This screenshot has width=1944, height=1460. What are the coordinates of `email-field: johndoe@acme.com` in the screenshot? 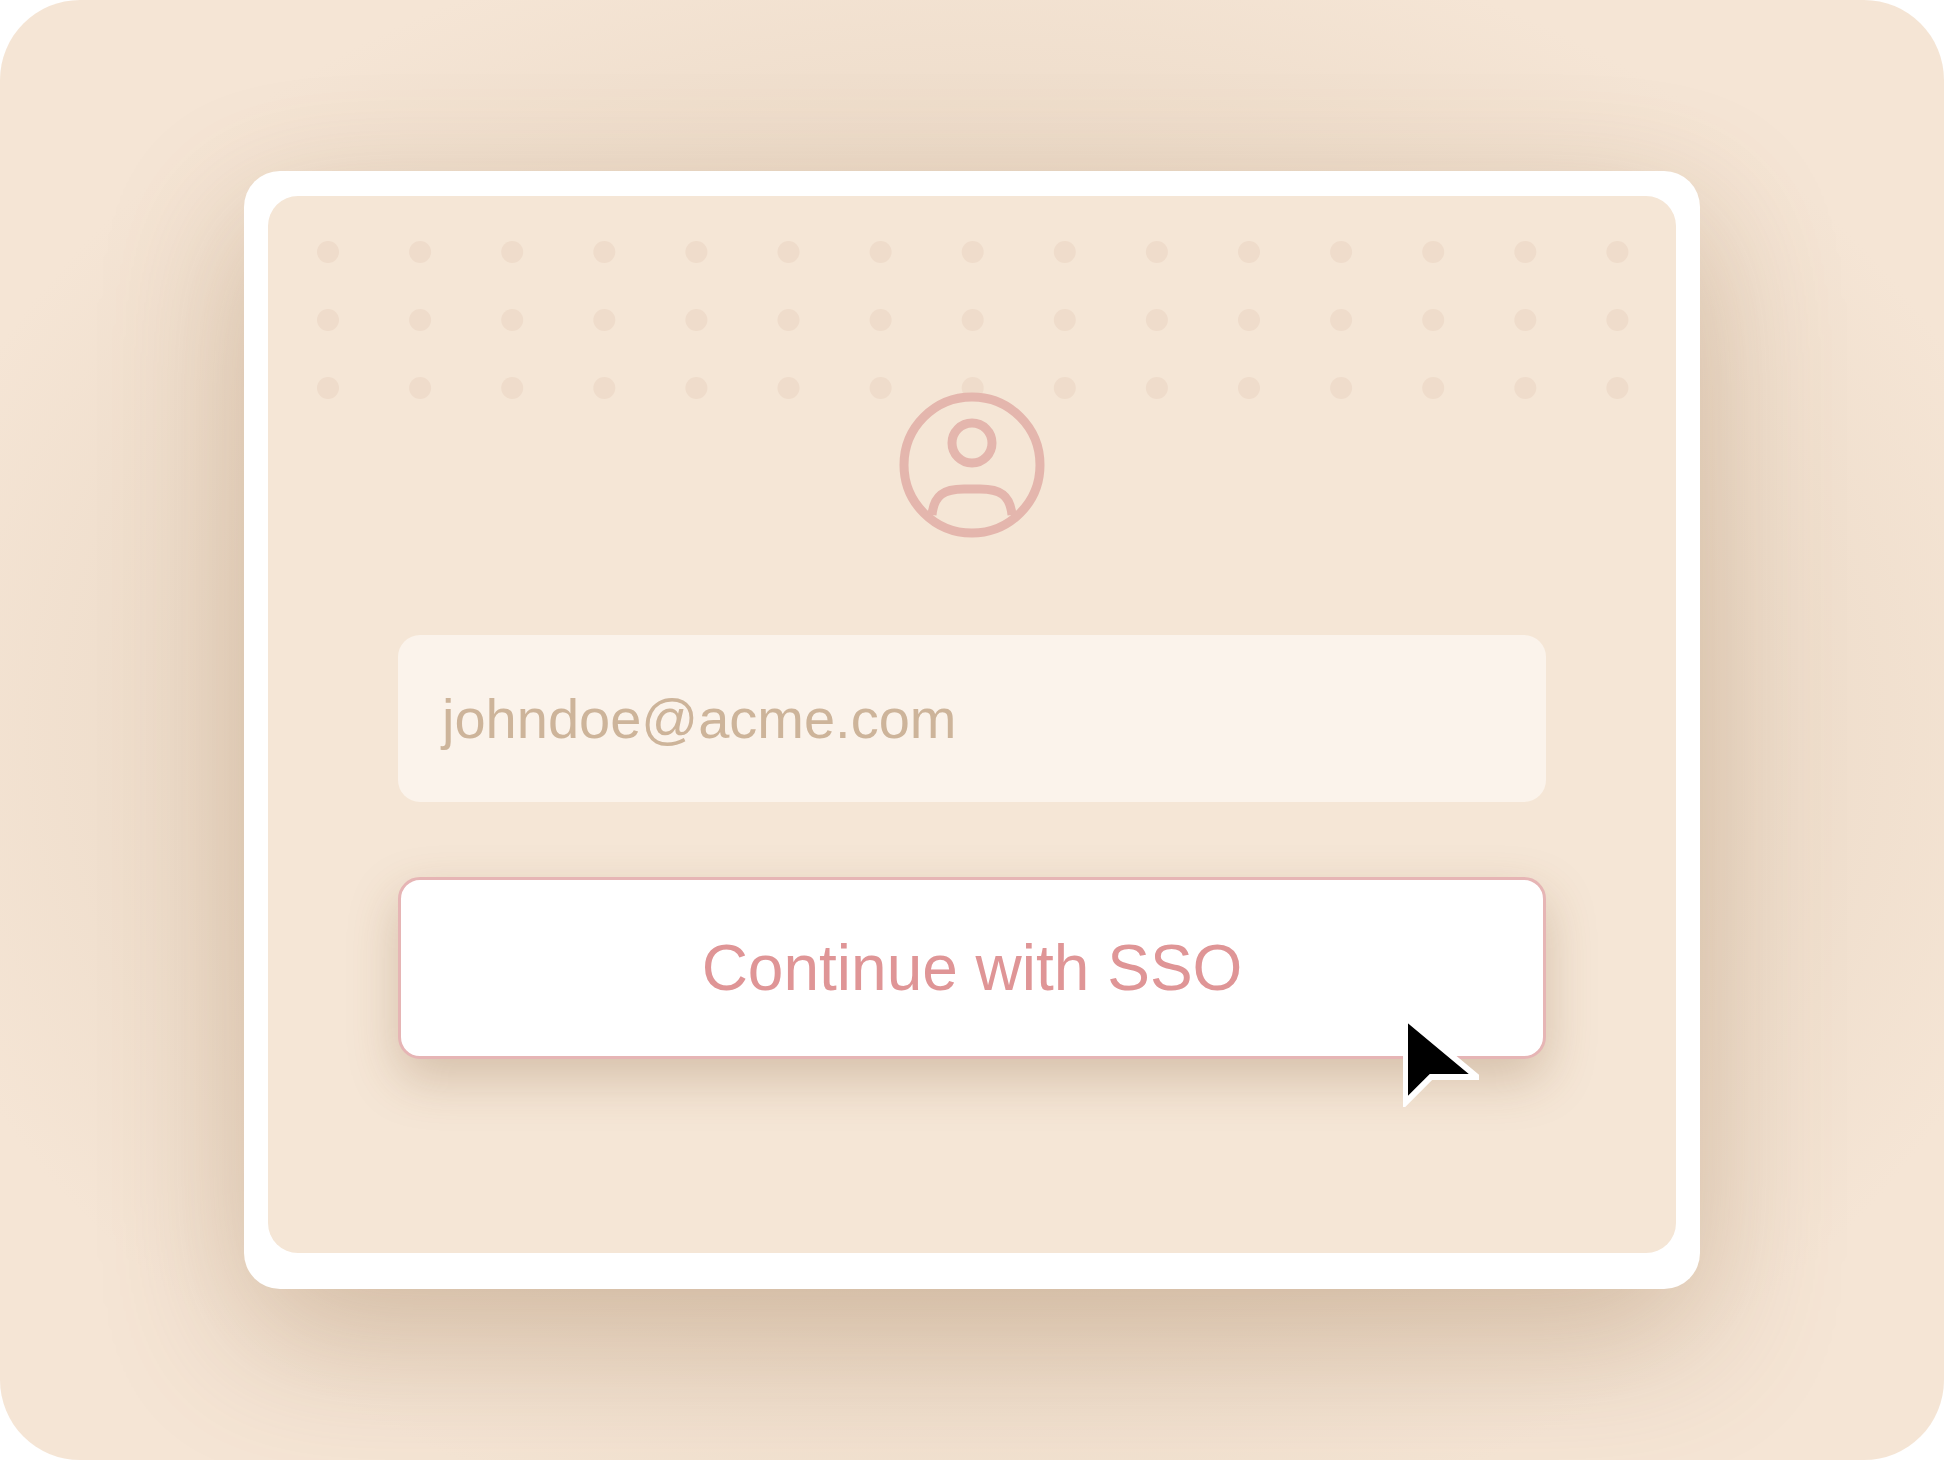 It's located at (972, 718).